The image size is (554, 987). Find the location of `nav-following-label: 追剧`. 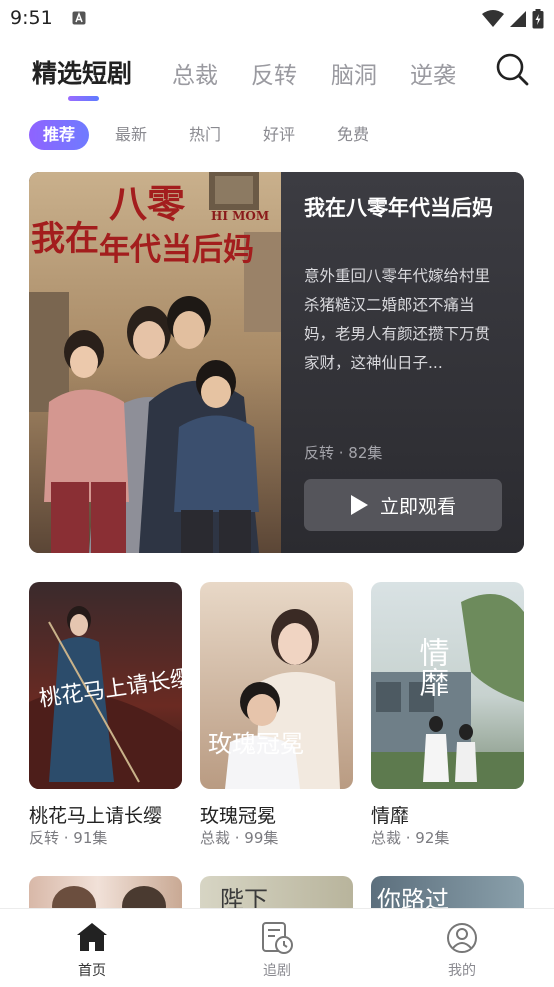

nav-following-label: 追剧 is located at coordinates (277, 971).